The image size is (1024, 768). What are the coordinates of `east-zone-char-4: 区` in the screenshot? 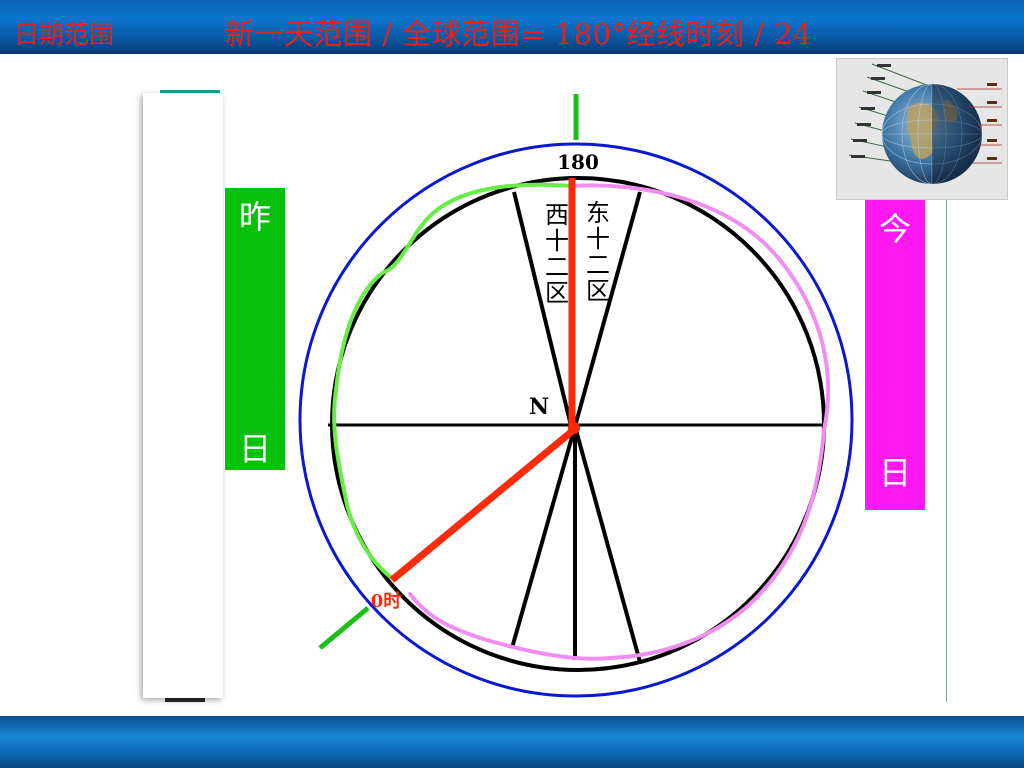 It's located at (598, 291).